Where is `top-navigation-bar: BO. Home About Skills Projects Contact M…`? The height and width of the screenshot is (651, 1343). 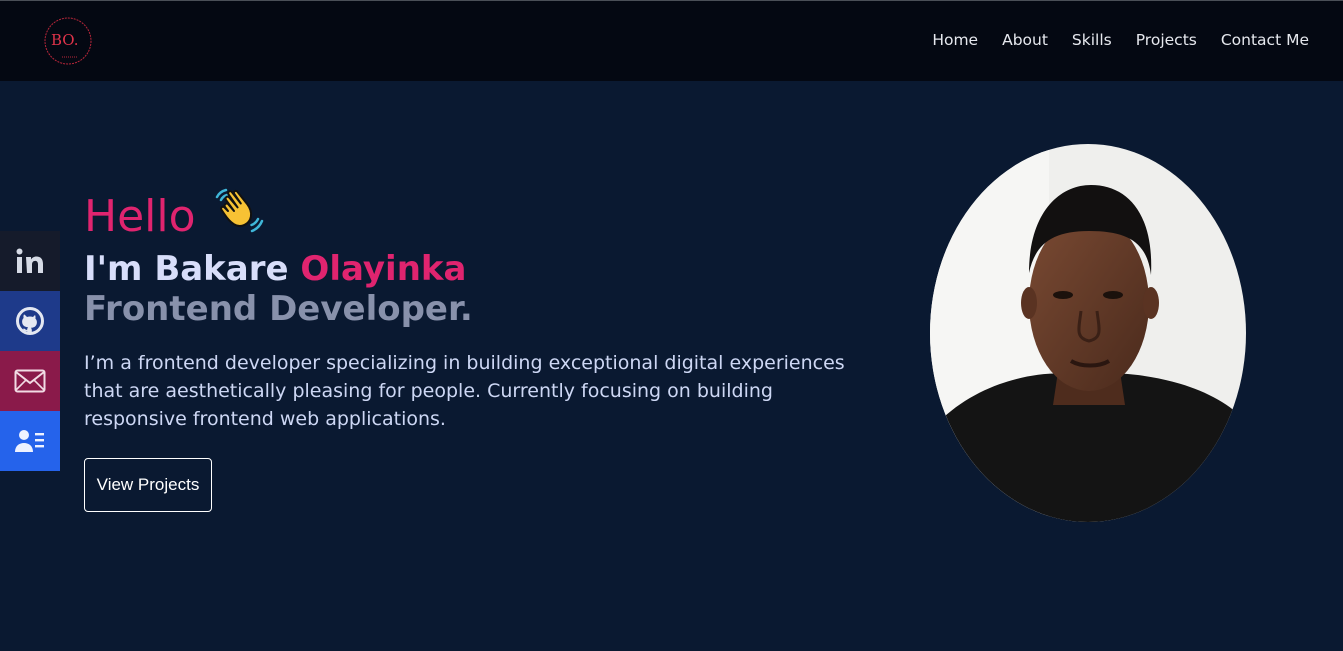
top-navigation-bar: BO. Home About Skills Projects Contact M… is located at coordinates (671, 40).